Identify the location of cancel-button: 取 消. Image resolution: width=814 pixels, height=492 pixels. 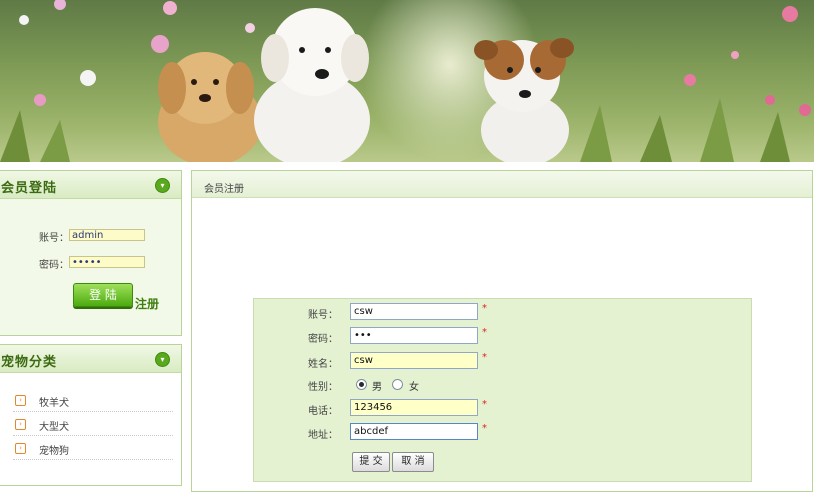
(413, 462).